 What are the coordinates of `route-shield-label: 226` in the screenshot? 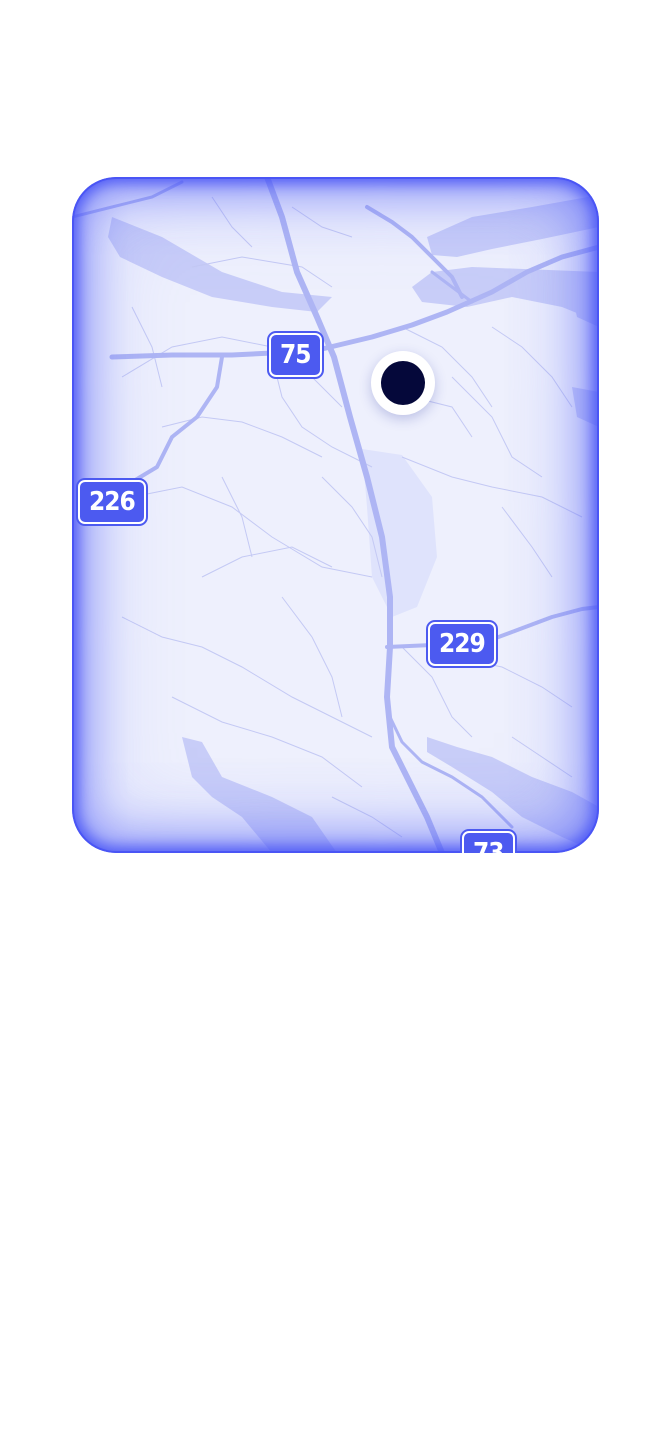 It's located at (112, 502).